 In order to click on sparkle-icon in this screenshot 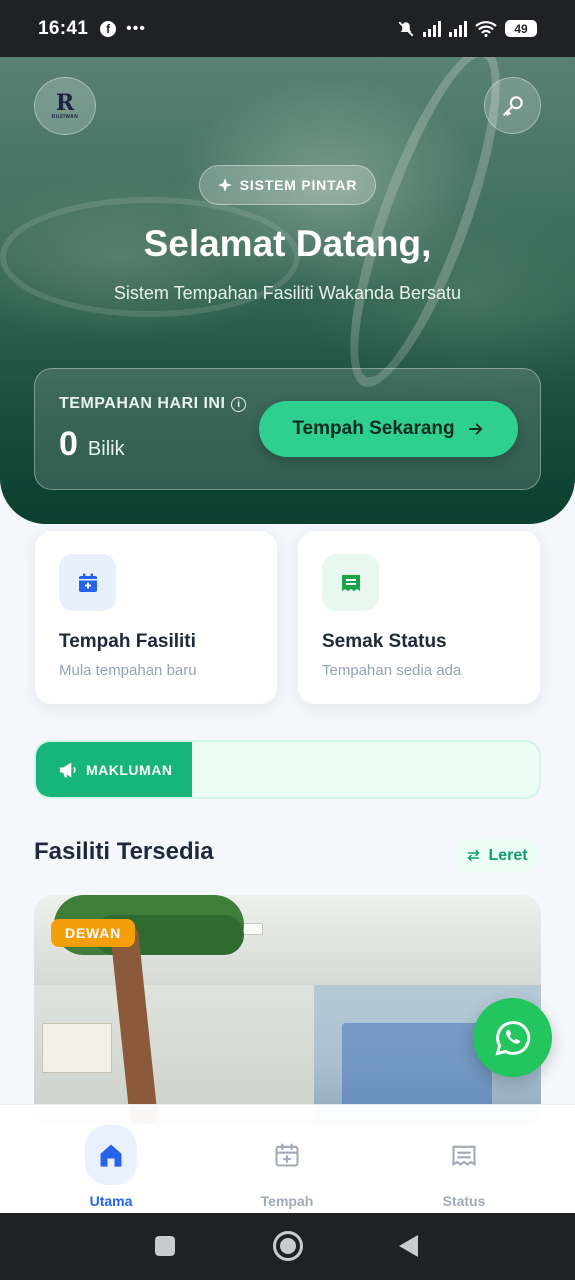, I will do `click(224, 185)`.